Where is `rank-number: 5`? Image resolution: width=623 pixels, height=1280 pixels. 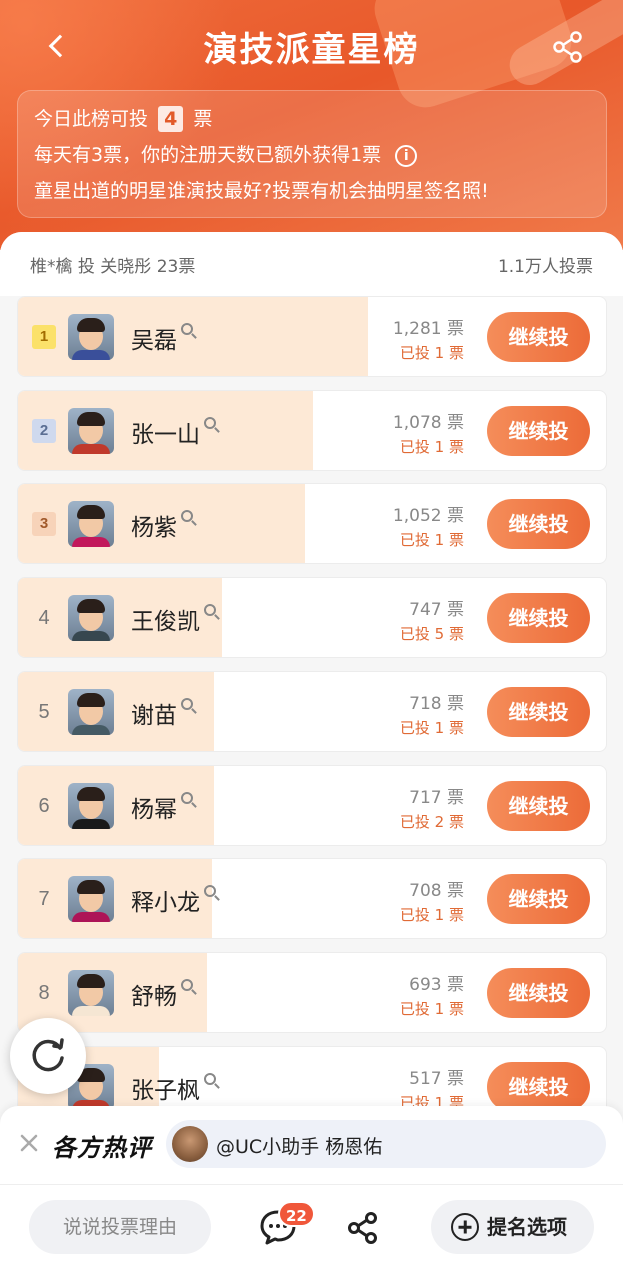
rank-number: 5 is located at coordinates (44, 712).